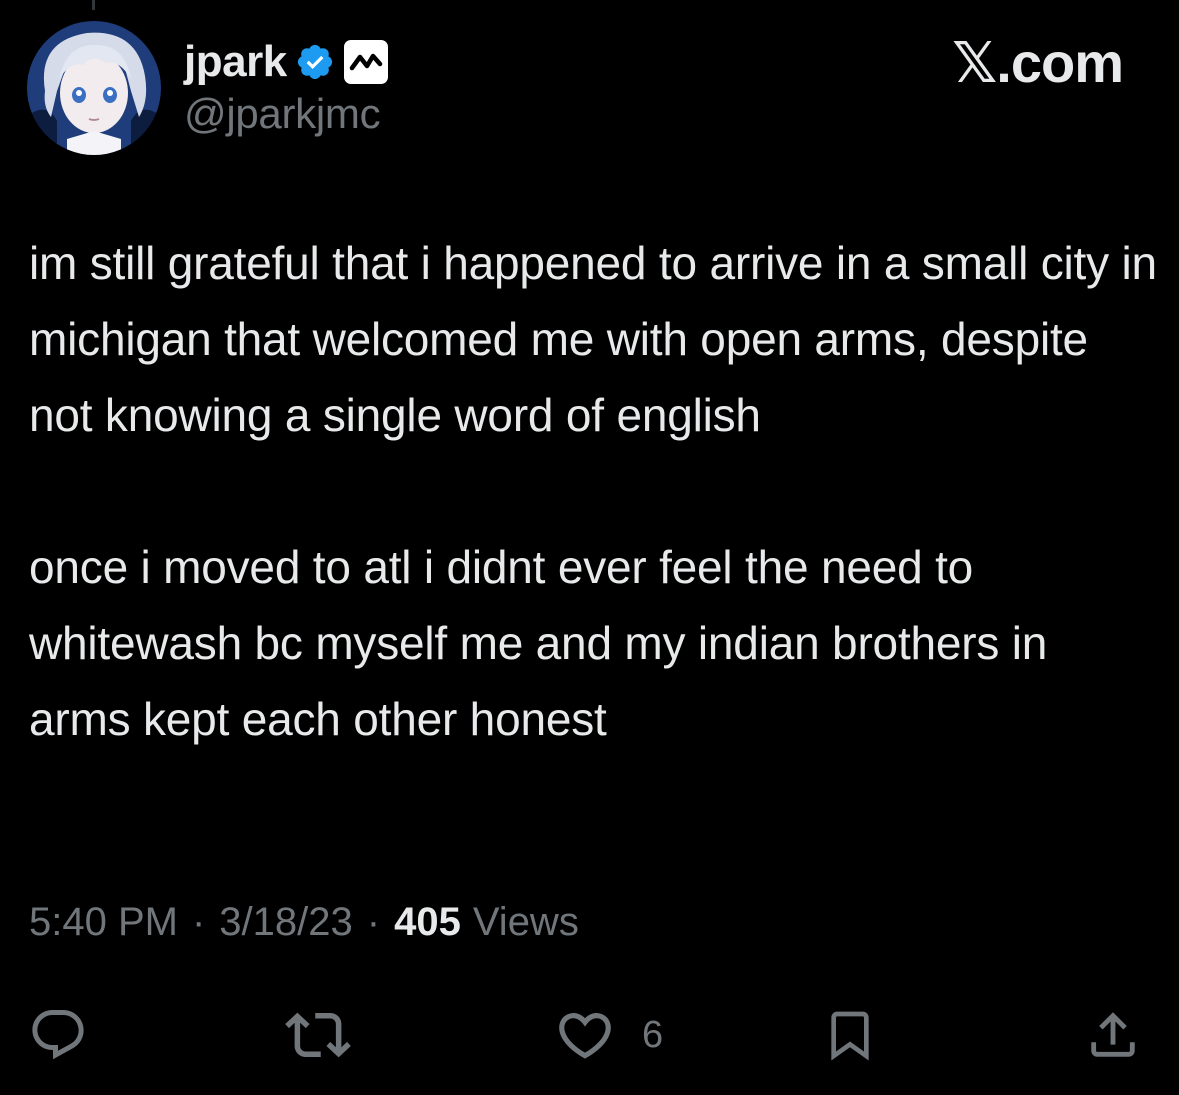  What do you see at coordinates (285, 922) in the screenshot?
I see `tweet-date: 3/18/23` at bounding box center [285, 922].